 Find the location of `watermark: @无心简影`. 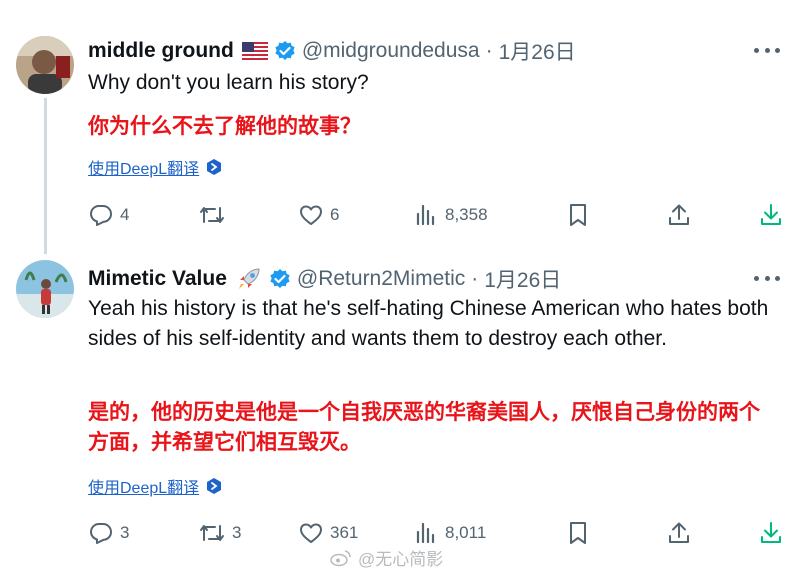

watermark: @无心简影 is located at coordinates (386, 557).